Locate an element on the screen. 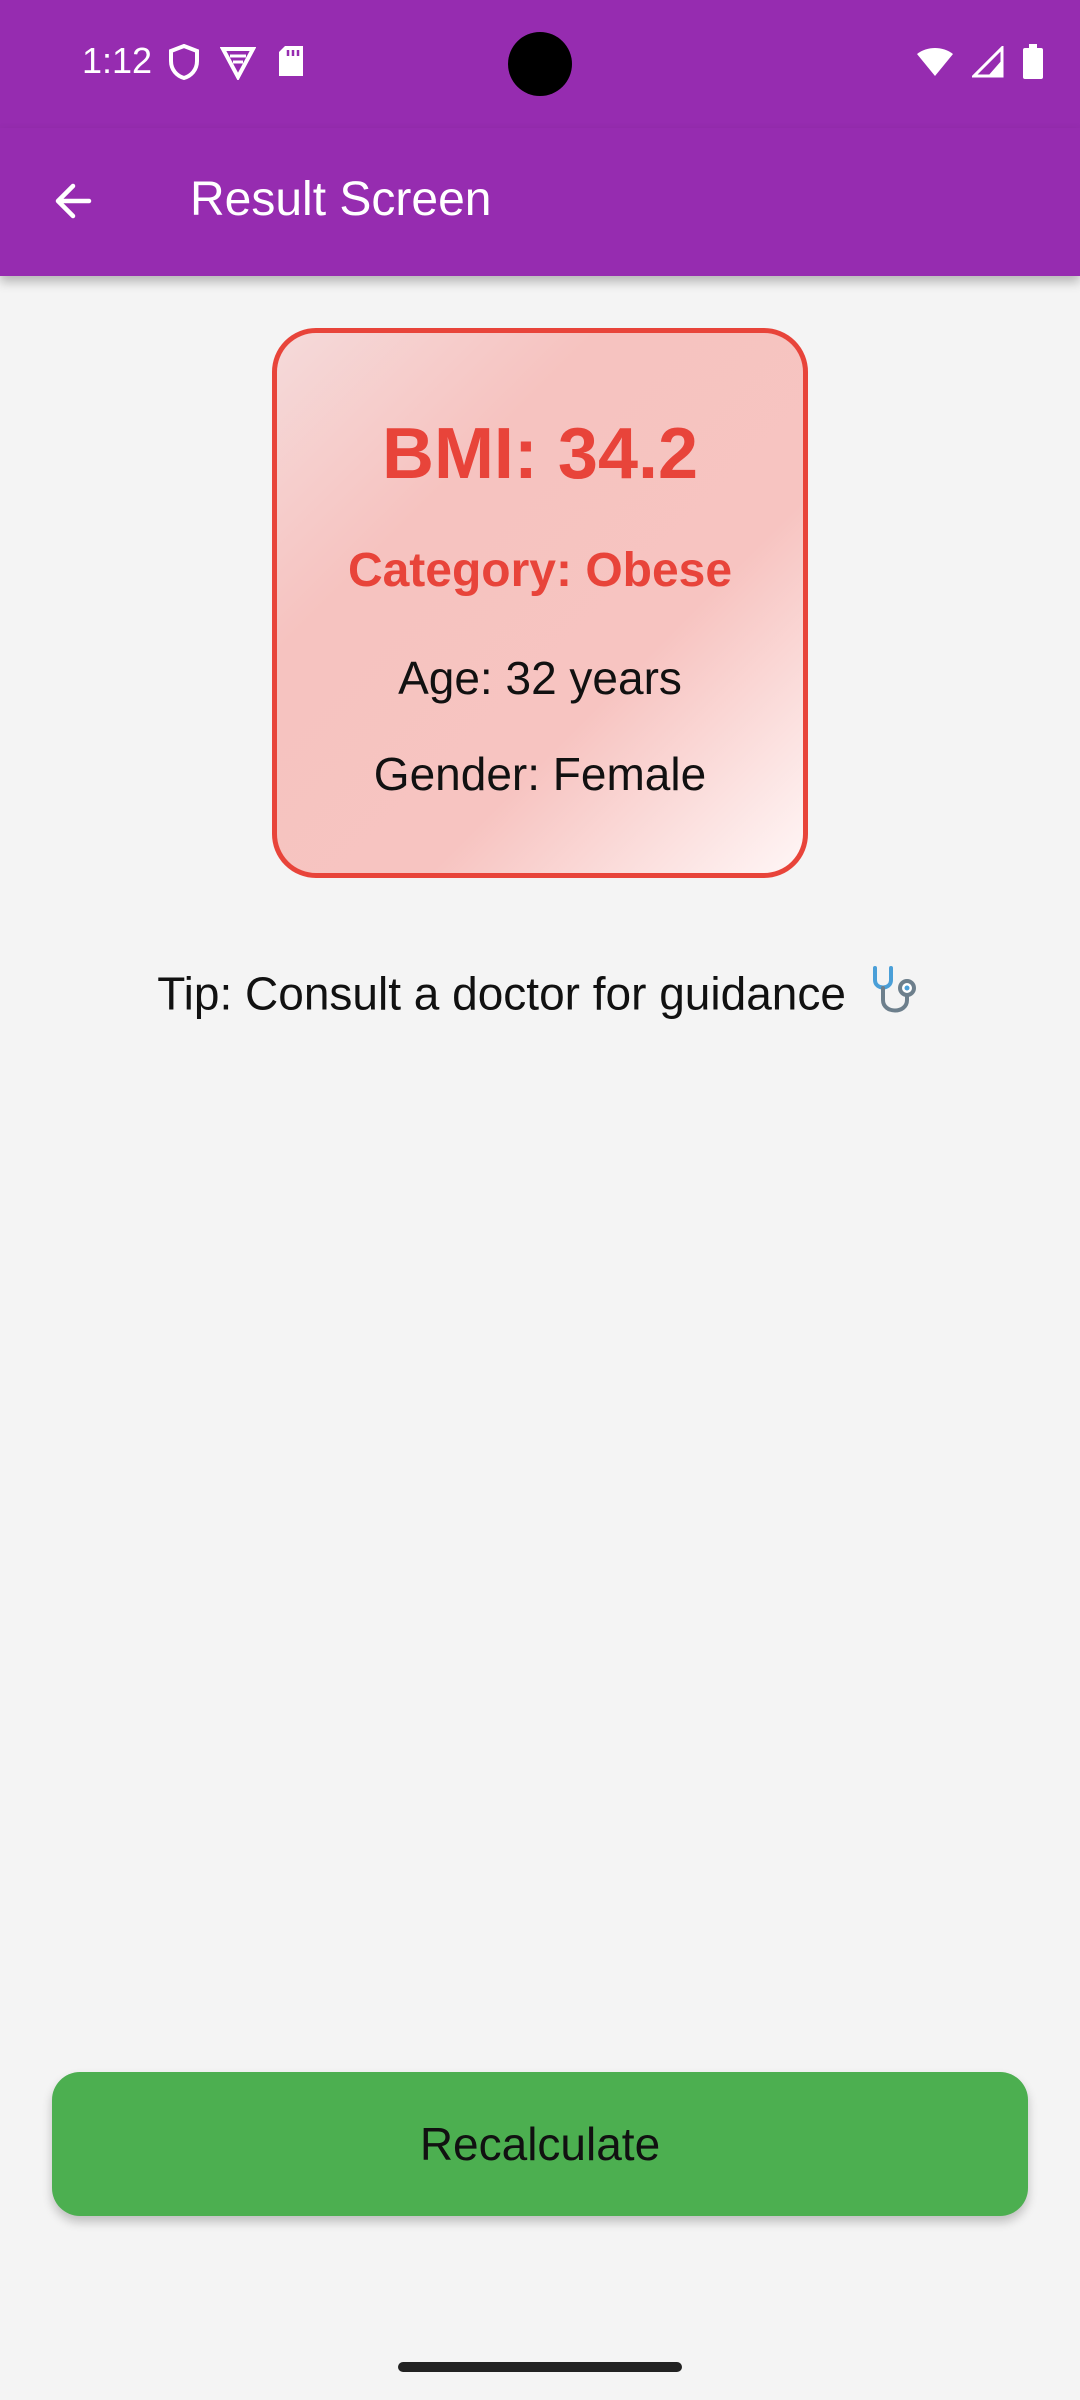 Image resolution: width=1080 pixels, height=2400 pixels. tip-row: Tip: Consult a doctor for guidance is located at coordinates (540, 997).